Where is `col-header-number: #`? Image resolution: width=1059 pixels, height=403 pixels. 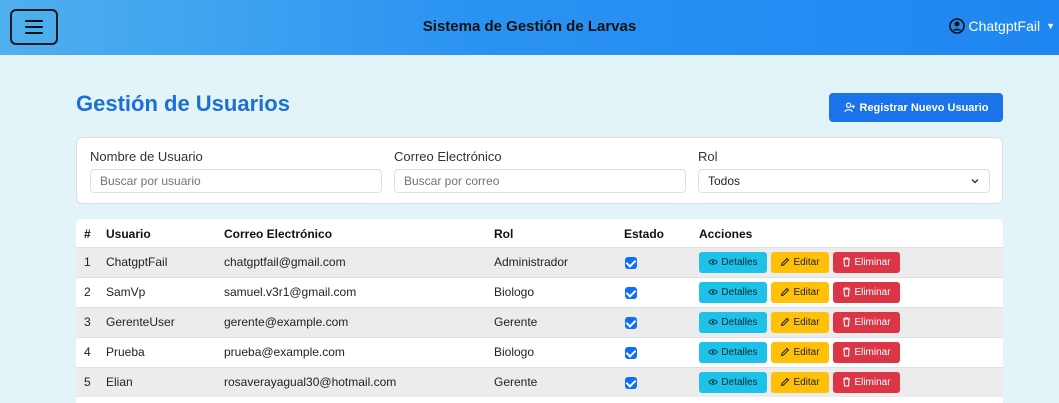 col-header-number: # is located at coordinates (87, 233).